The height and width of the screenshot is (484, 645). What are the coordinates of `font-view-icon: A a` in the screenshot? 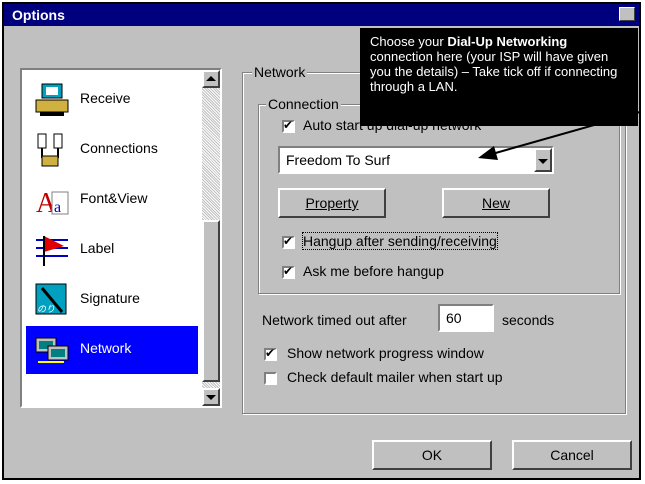 It's located at (52, 203).